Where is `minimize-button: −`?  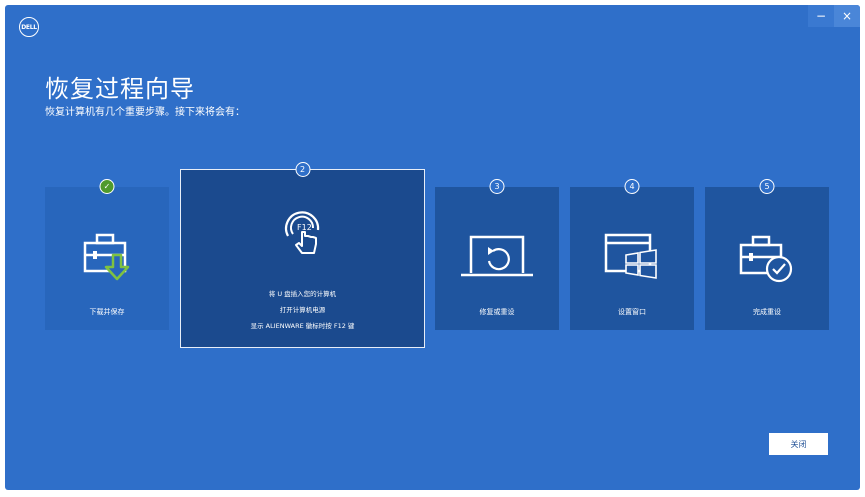
minimize-button: − is located at coordinates (821, 16).